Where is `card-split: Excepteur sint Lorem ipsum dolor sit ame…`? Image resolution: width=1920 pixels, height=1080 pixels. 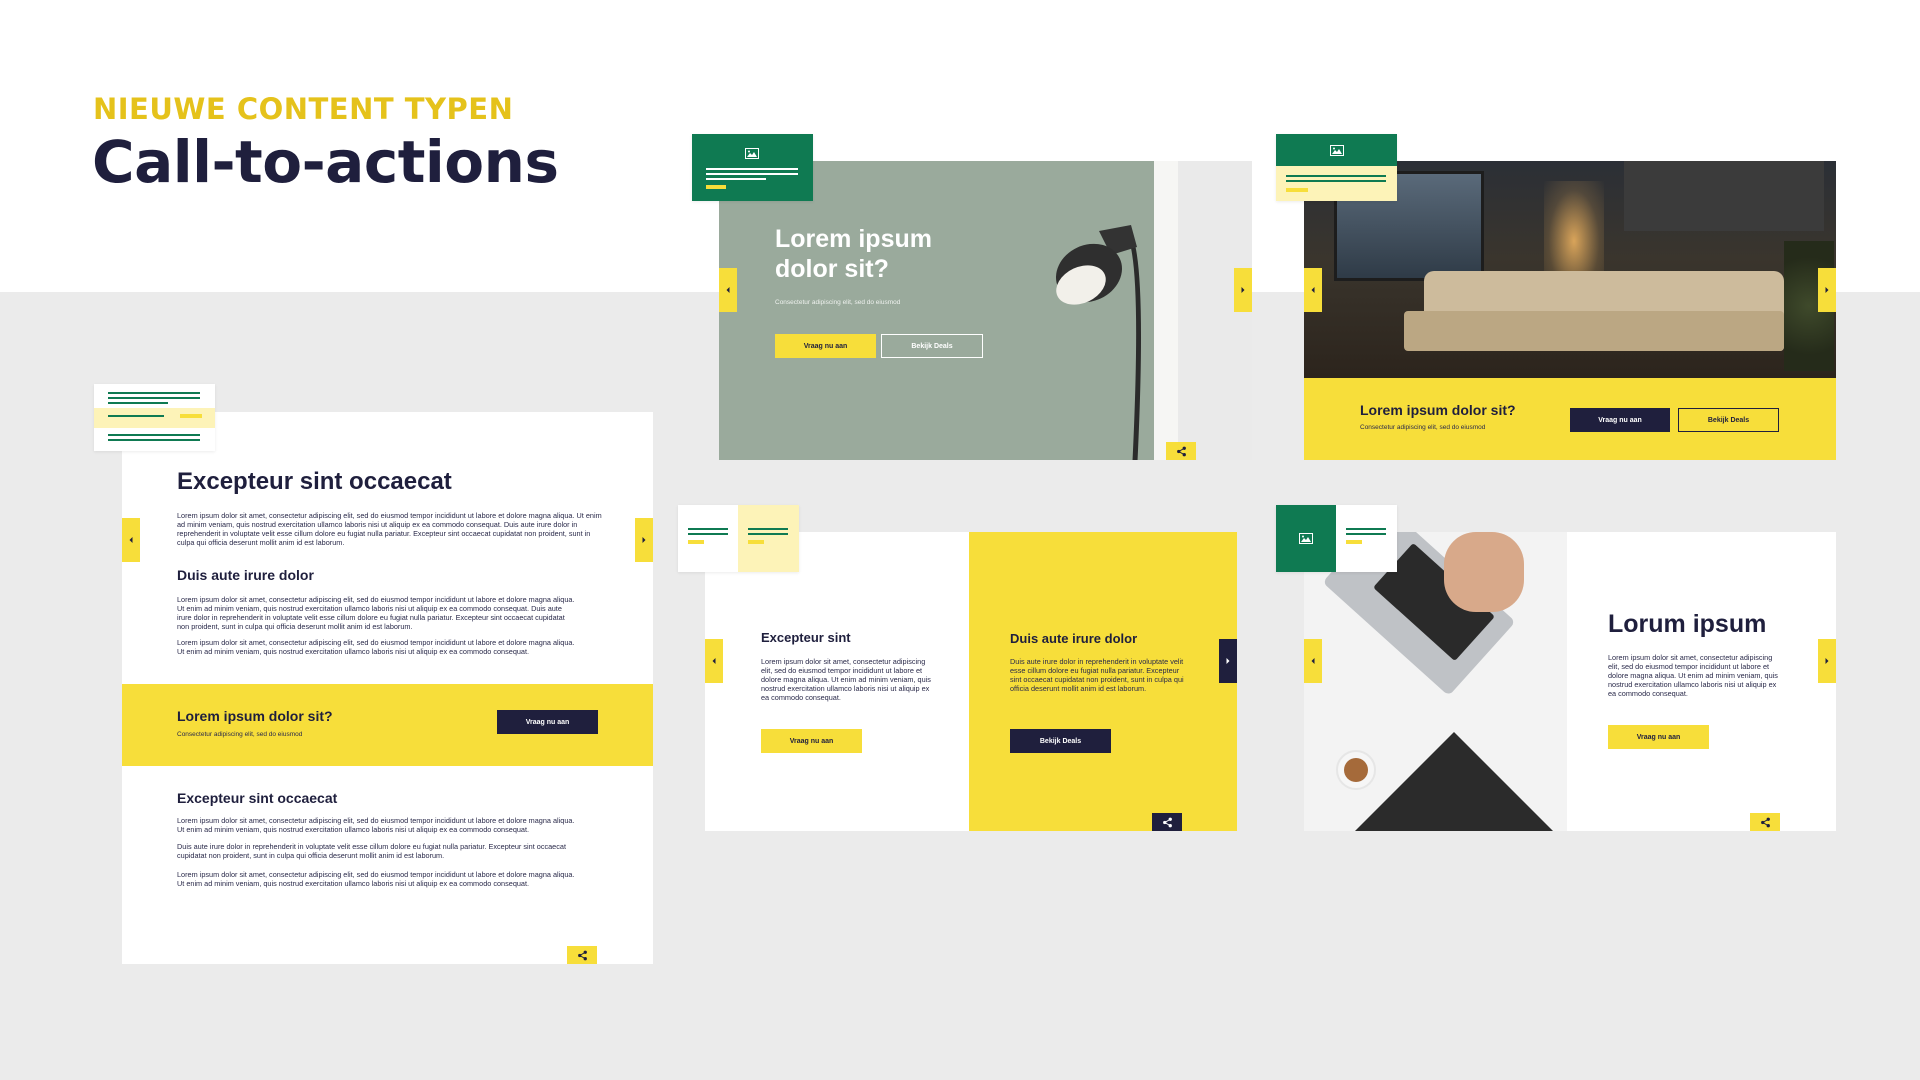 card-split: Excepteur sint Lorem ipsum dolor sit ame… is located at coordinates (971, 681).